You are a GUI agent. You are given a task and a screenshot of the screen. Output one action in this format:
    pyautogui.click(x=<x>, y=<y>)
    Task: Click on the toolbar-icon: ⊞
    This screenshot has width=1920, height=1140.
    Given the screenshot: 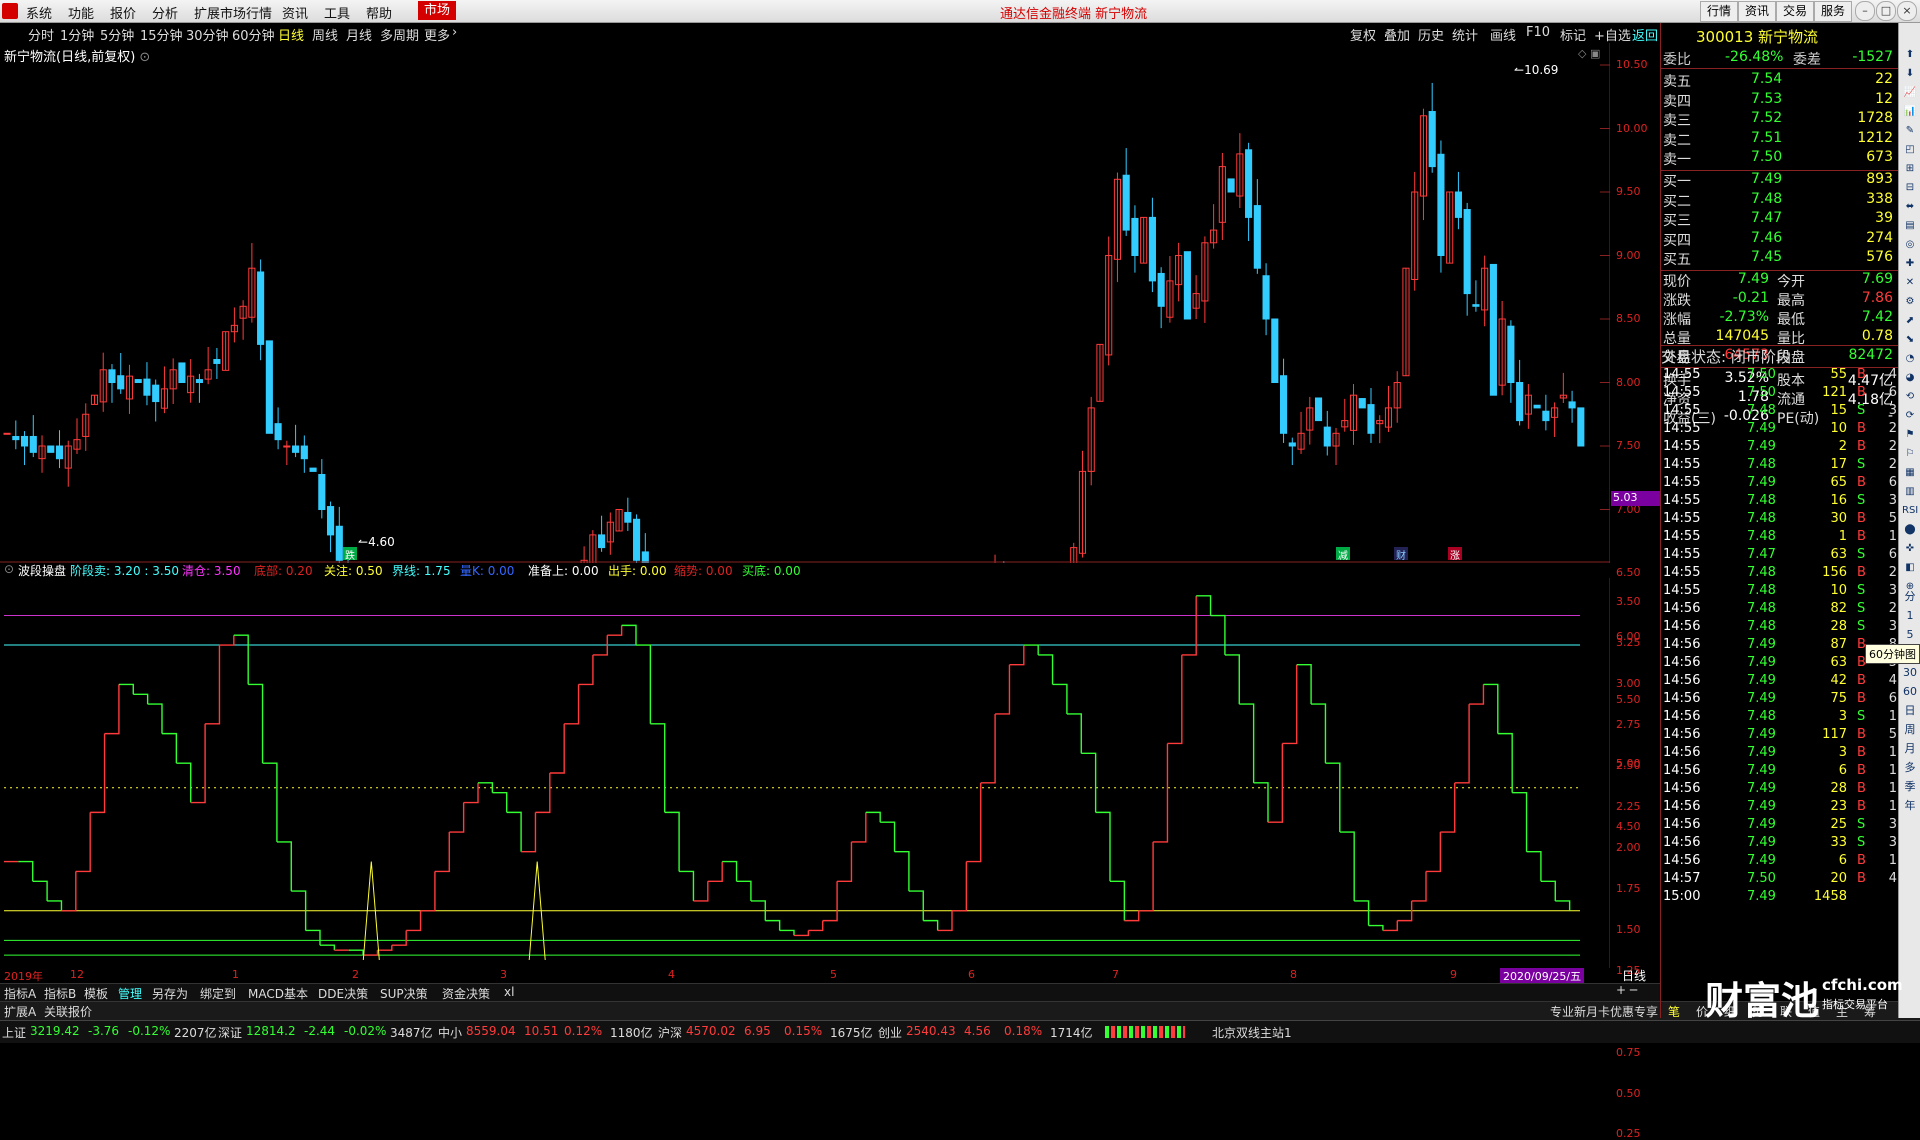 What is the action you would take?
    pyautogui.click(x=1910, y=169)
    